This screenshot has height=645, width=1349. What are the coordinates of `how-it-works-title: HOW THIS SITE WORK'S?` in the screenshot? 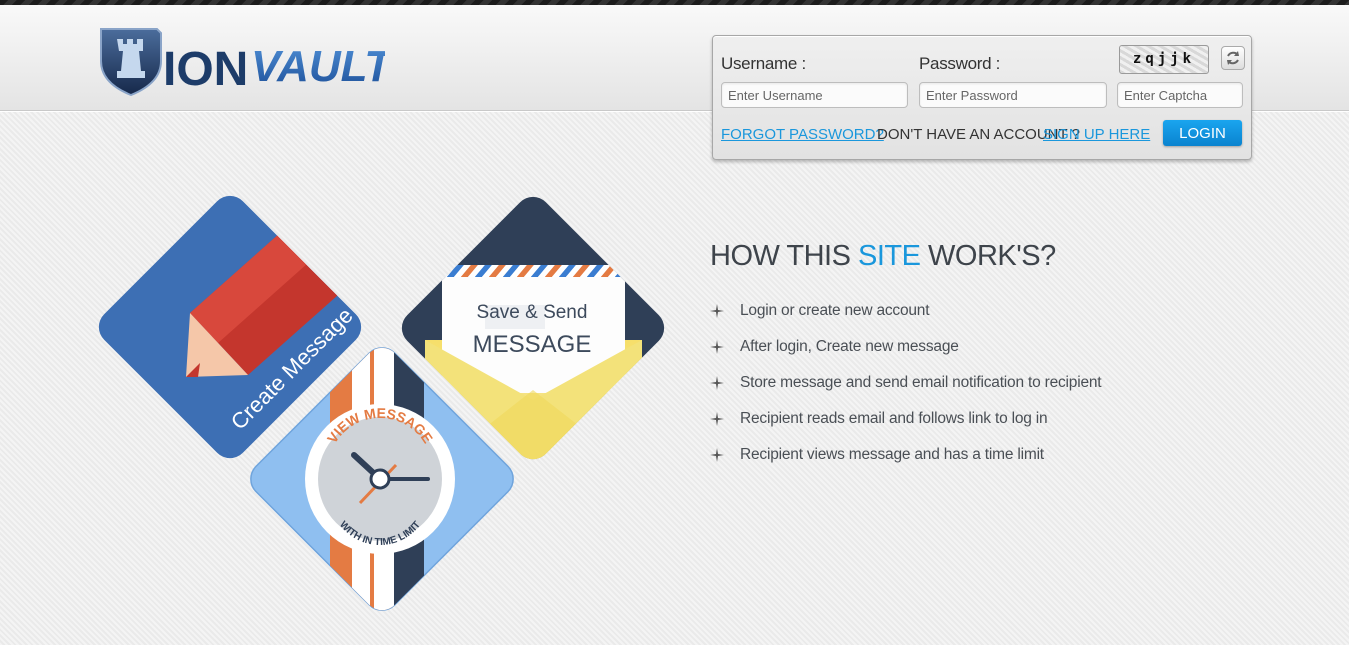 It's located at (883, 256).